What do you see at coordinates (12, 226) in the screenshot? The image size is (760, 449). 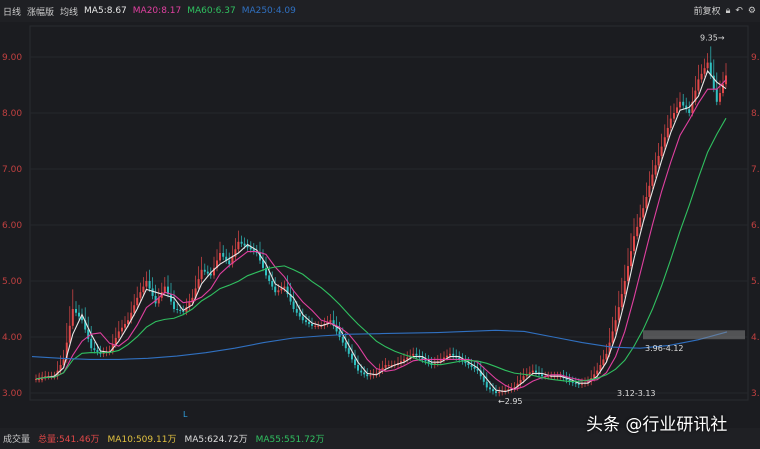 I see `y-tick-label: 6.00` at bounding box center [12, 226].